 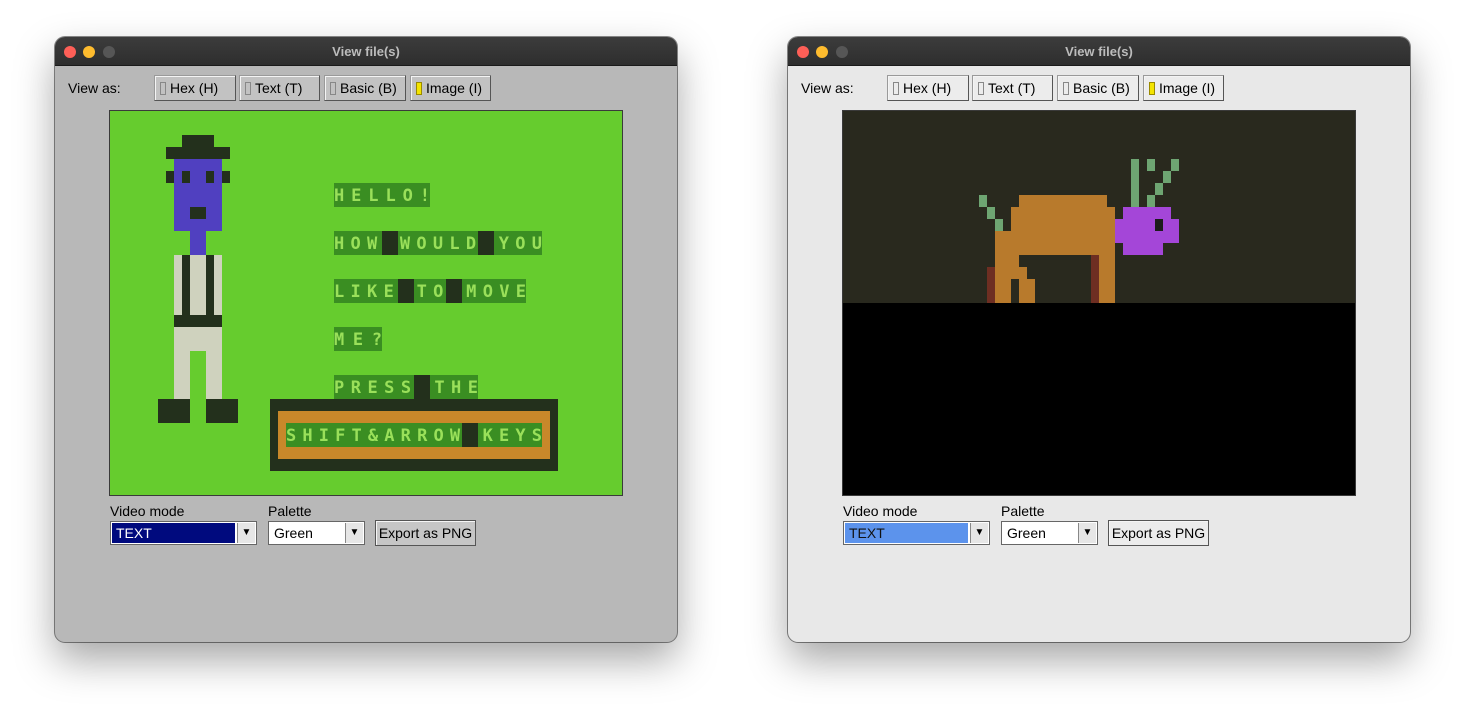 I want to click on screen-text-line: HELLO!, so click(x=382, y=195).